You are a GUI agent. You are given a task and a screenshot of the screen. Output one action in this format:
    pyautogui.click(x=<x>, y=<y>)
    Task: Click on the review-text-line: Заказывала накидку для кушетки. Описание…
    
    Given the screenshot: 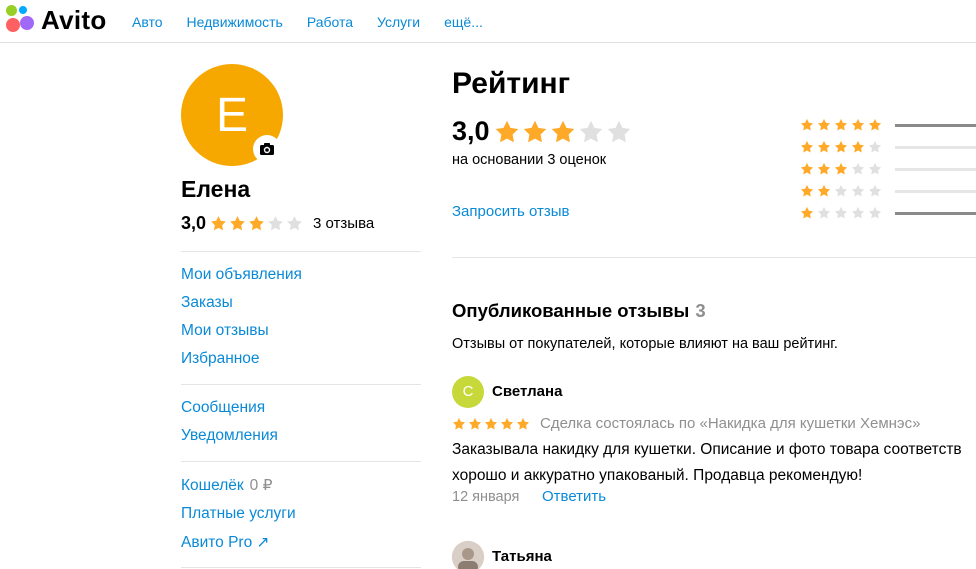 What is the action you would take?
    pyautogui.click(x=707, y=449)
    